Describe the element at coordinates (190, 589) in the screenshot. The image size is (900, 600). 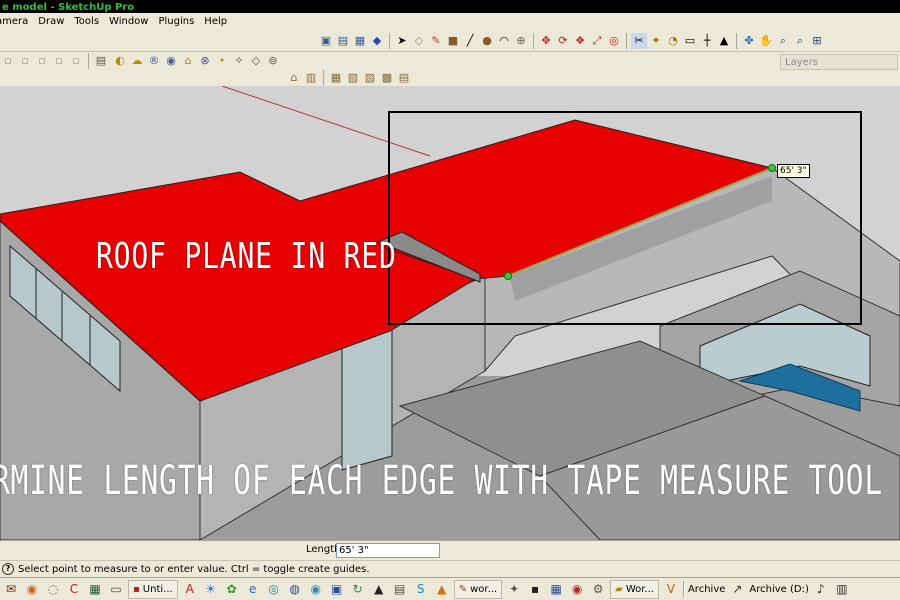
I see `acrobat-icon: A` at that location.